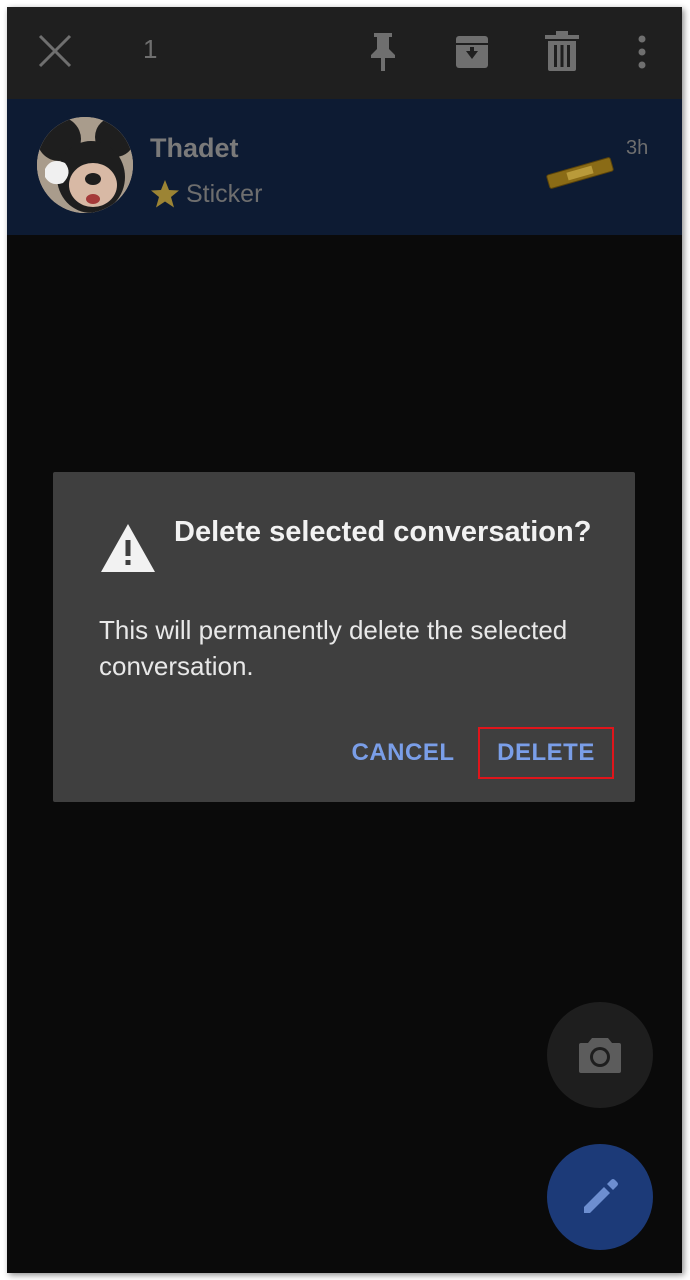 The height and width of the screenshot is (1280, 690). Describe the element at coordinates (344, 53) in the screenshot. I see `selection-toolbar: 1` at that location.